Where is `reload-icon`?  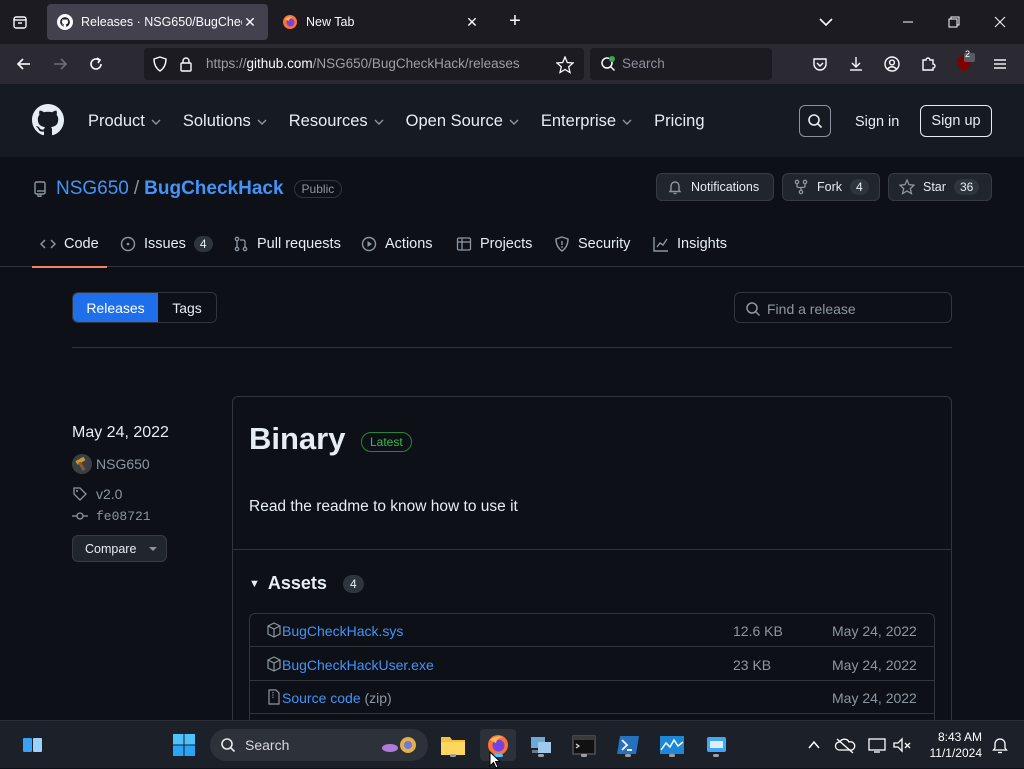
reload-icon is located at coordinates (96, 64).